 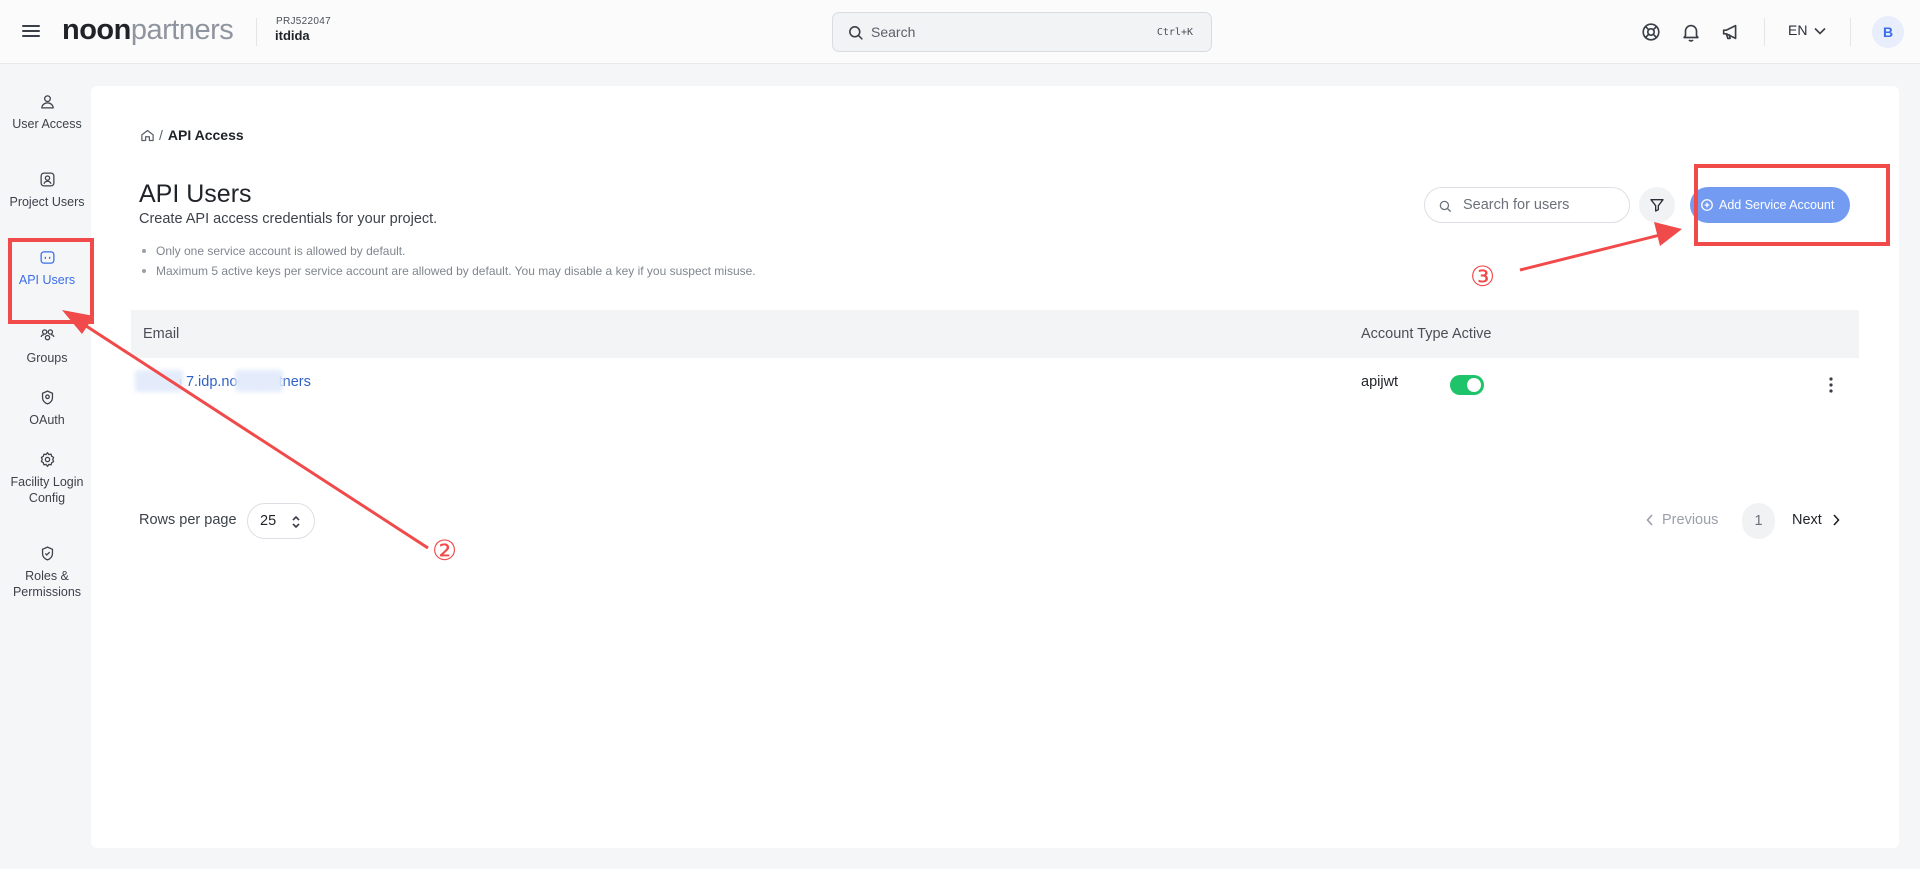 What do you see at coordinates (296, 522) in the screenshot?
I see `chevron-up-down-icon` at bounding box center [296, 522].